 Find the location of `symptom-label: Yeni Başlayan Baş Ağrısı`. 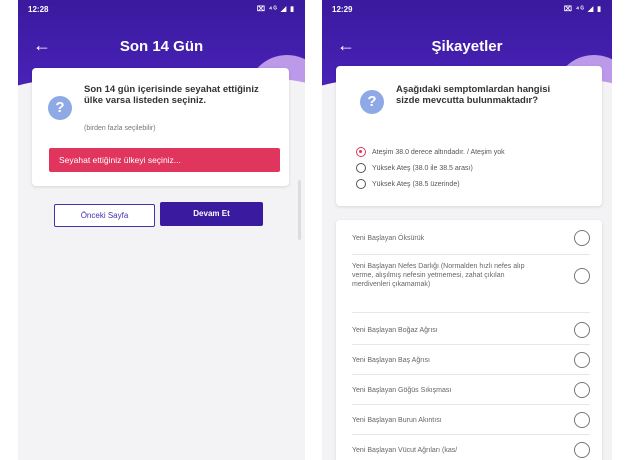

symptom-label: Yeni Başlayan Baş Ağrısı is located at coordinates (391, 360).